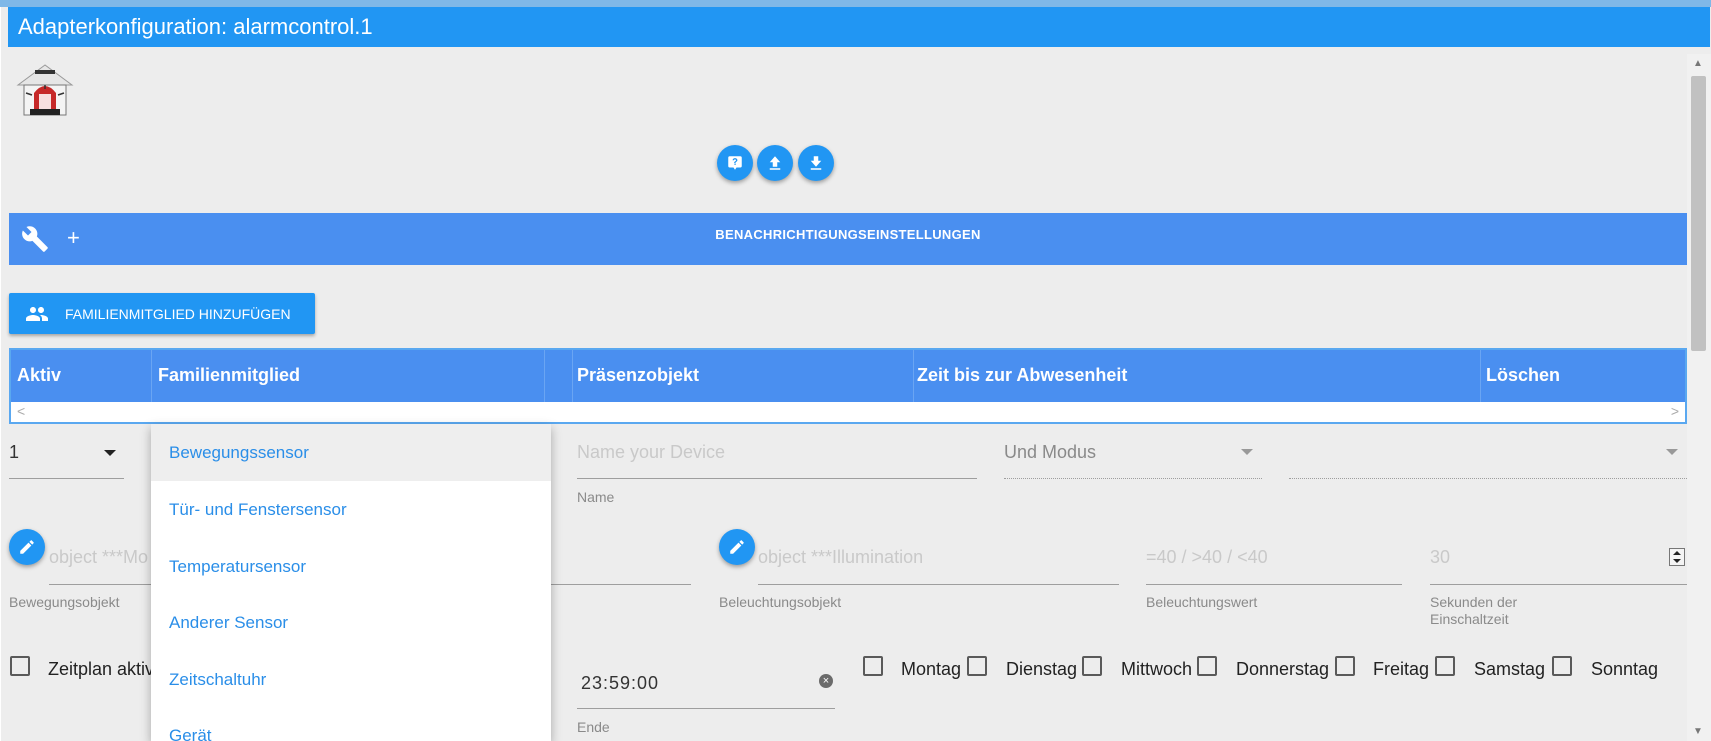  I want to click on mode-select: Und Modus, so click(1050, 452).